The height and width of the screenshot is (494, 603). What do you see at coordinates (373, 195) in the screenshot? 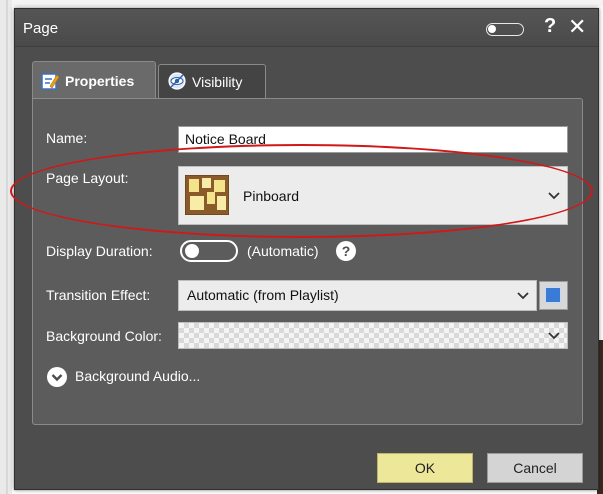
I see `page-layout-select: Pinboard` at bounding box center [373, 195].